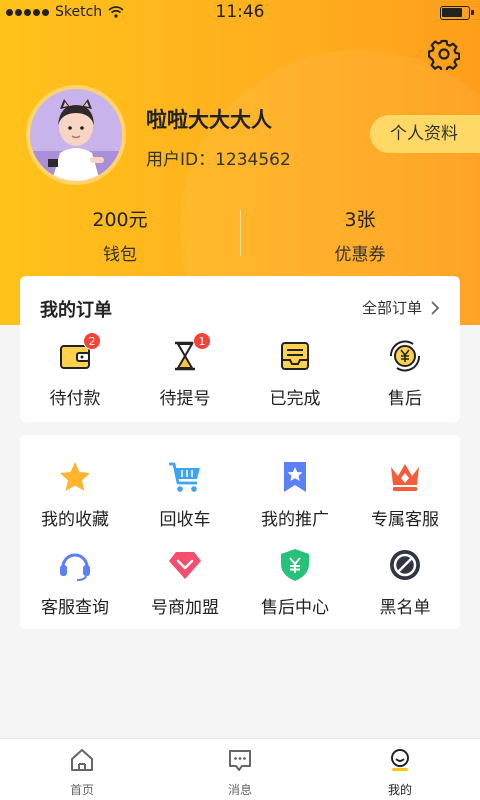  I want to click on service-support-query: 客服查询, so click(75, 582).